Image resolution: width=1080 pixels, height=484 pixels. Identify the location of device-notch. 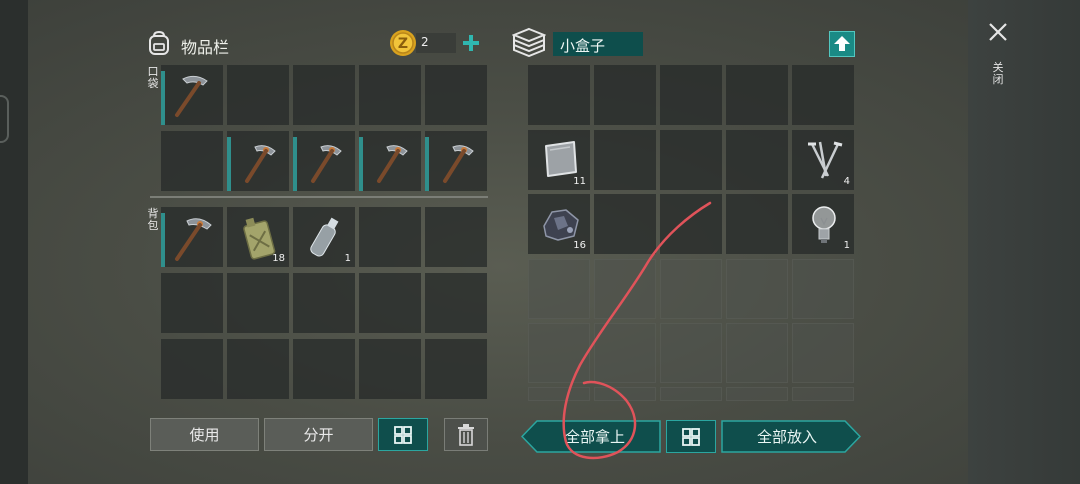
(4, 119).